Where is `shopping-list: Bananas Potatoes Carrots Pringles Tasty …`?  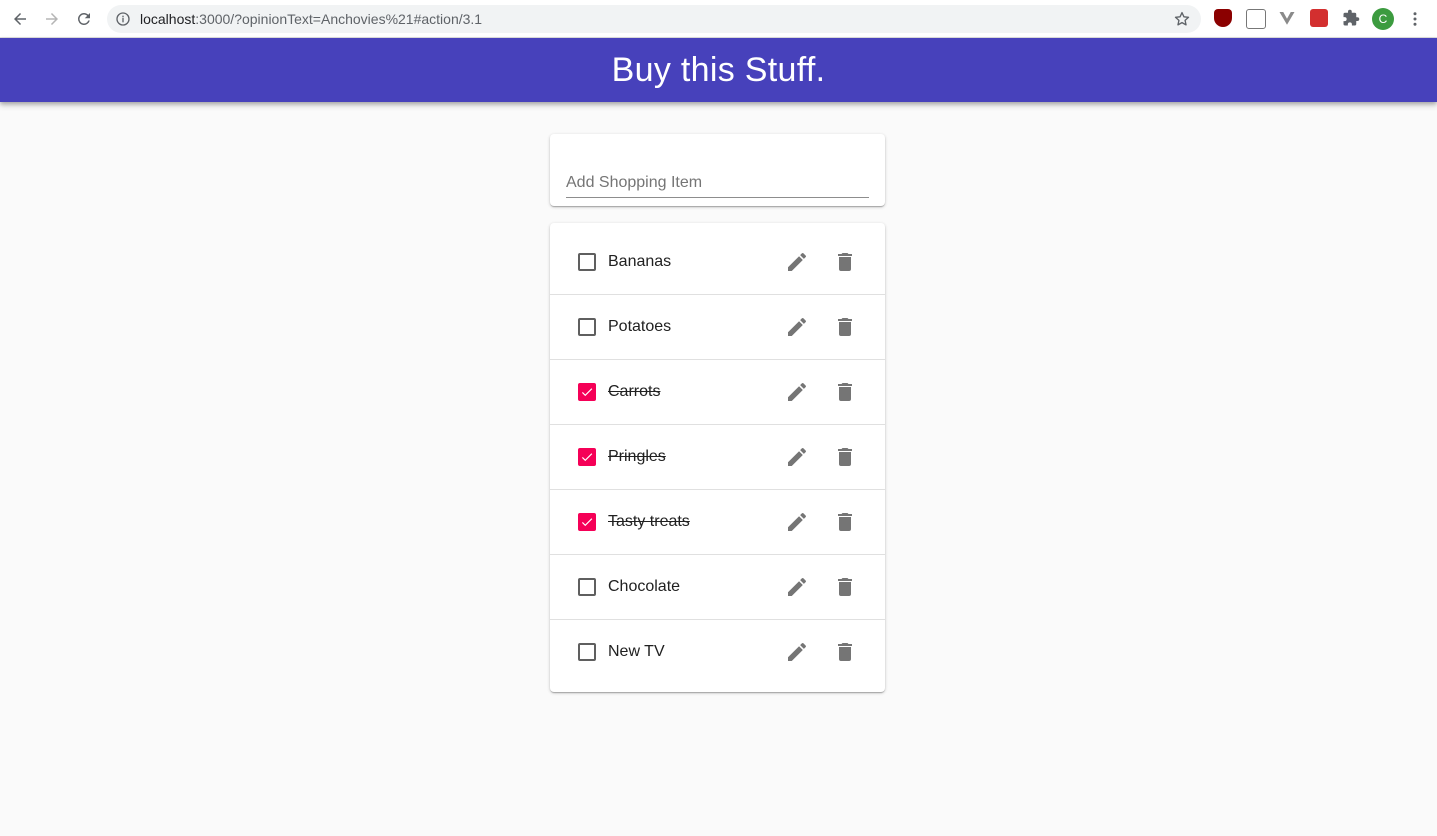 shopping-list: Bananas Potatoes Carrots Pringles Tasty … is located at coordinates (717, 457).